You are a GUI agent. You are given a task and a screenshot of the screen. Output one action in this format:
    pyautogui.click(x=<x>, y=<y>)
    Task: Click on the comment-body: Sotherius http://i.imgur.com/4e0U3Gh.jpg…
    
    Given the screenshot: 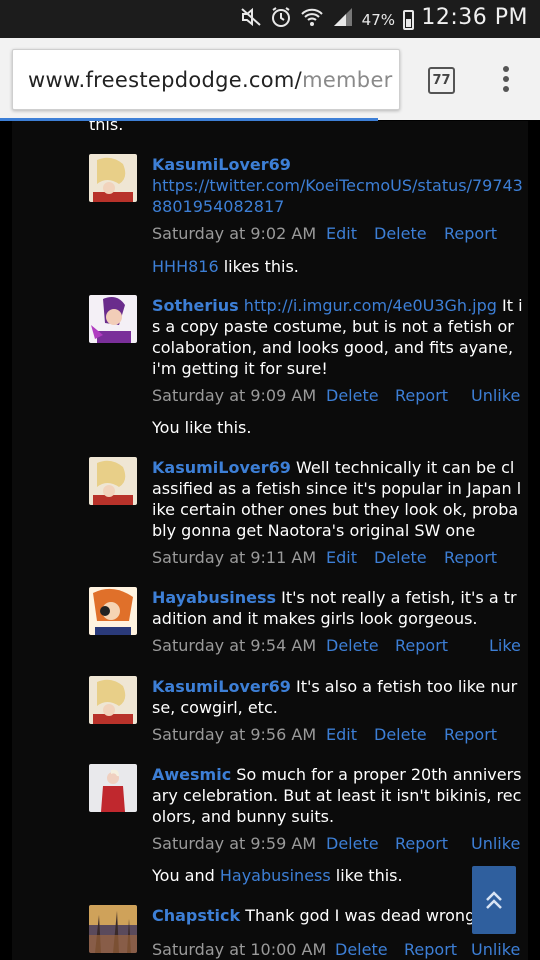 What is the action you would take?
    pyautogui.click(x=338, y=337)
    